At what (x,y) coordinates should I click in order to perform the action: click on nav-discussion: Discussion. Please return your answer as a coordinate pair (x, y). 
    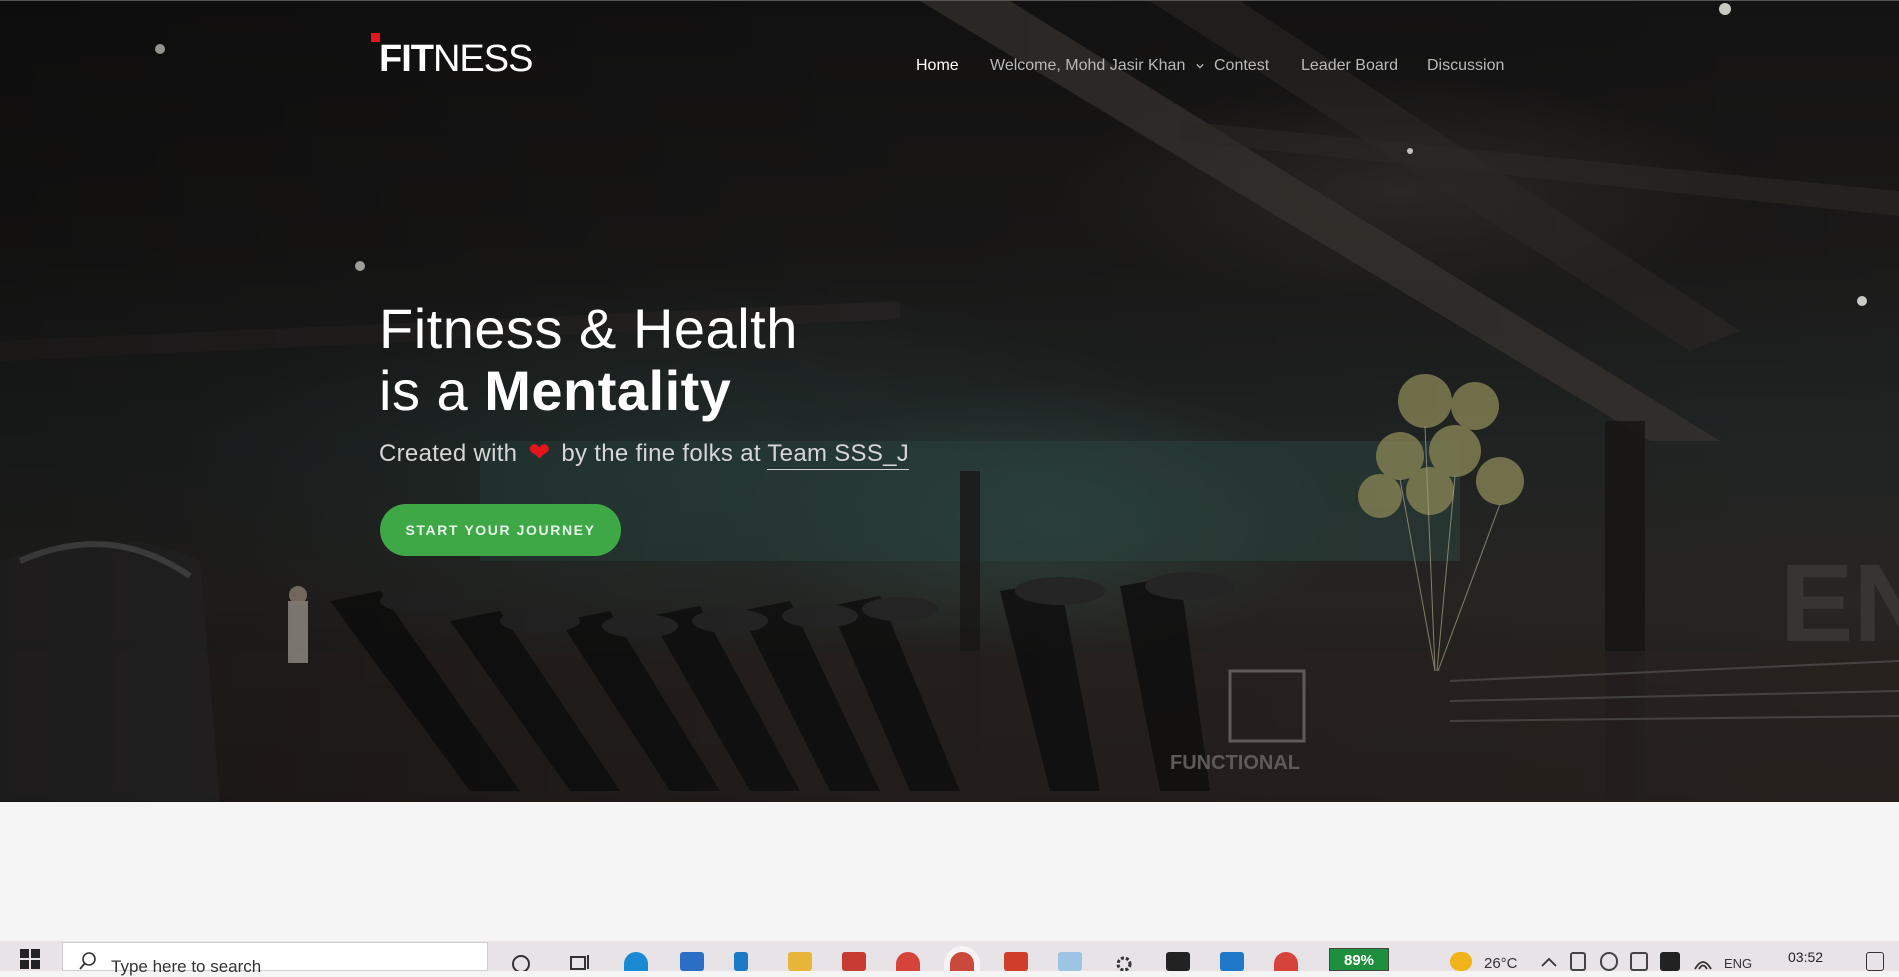
    Looking at the image, I should click on (1465, 66).